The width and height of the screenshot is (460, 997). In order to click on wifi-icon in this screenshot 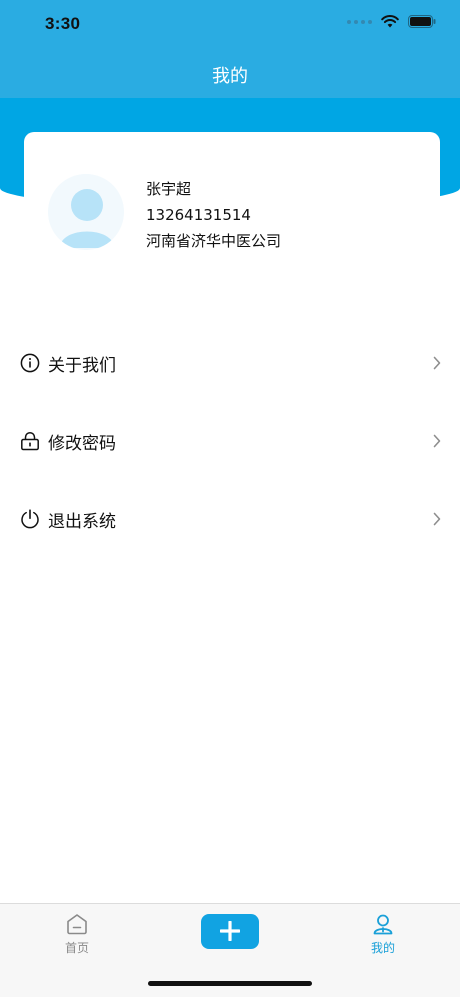, I will do `click(390, 21)`.